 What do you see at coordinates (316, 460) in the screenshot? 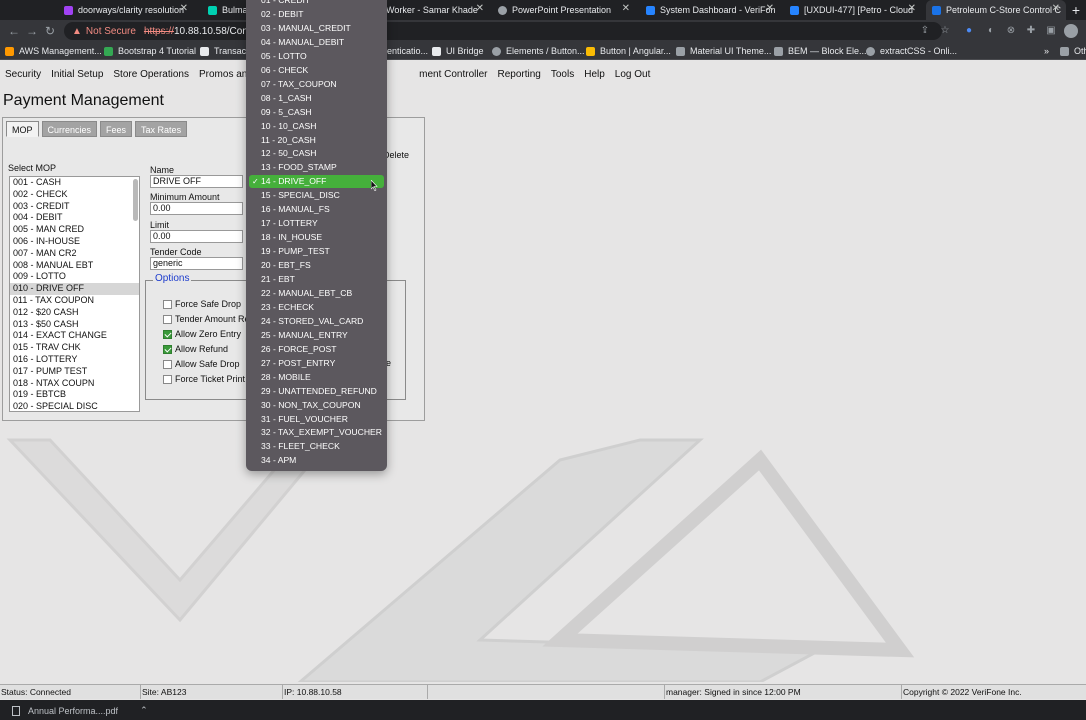
I see `dropdown-option: 34 - APM` at bounding box center [316, 460].